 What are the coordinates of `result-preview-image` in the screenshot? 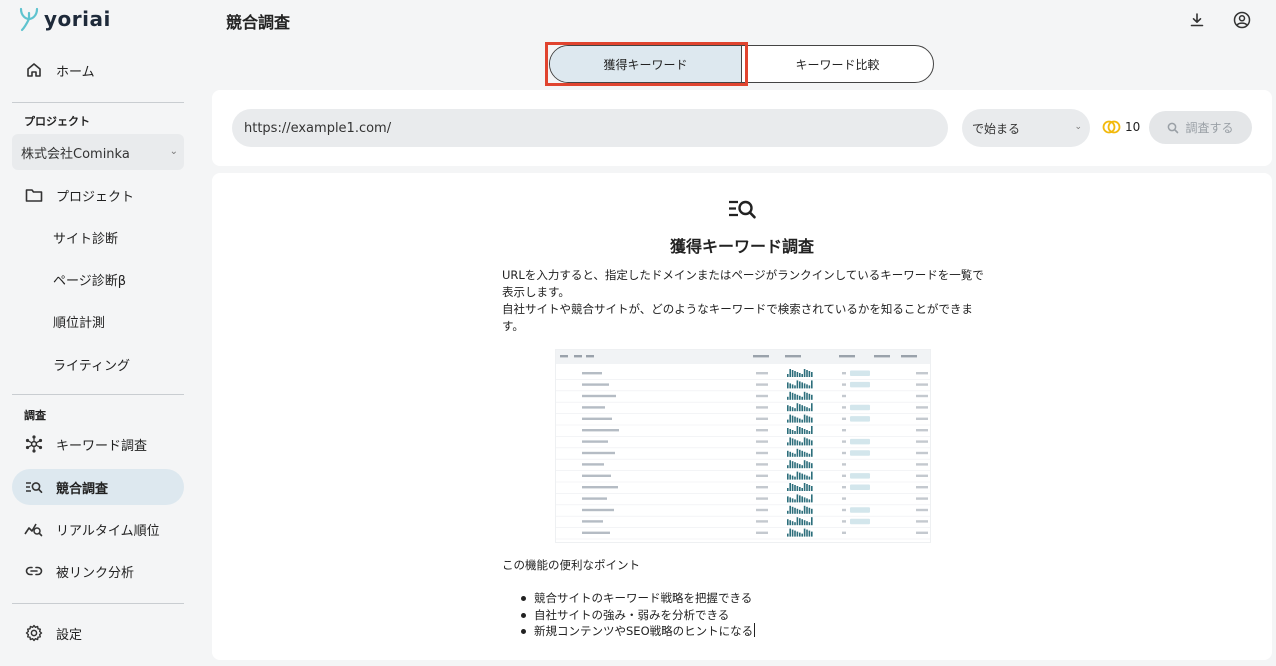 It's located at (743, 446).